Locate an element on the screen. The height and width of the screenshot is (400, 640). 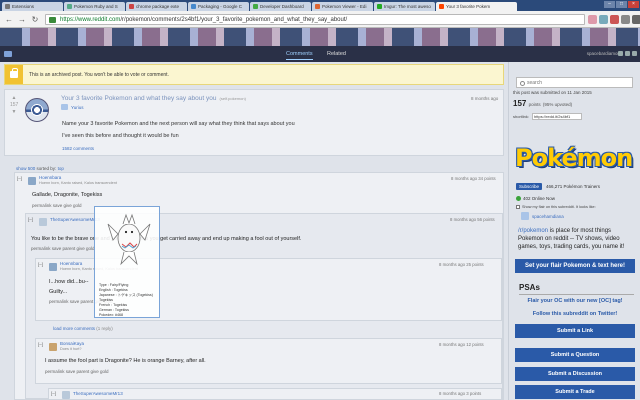
banner-image is located at coordinates (320, 37).